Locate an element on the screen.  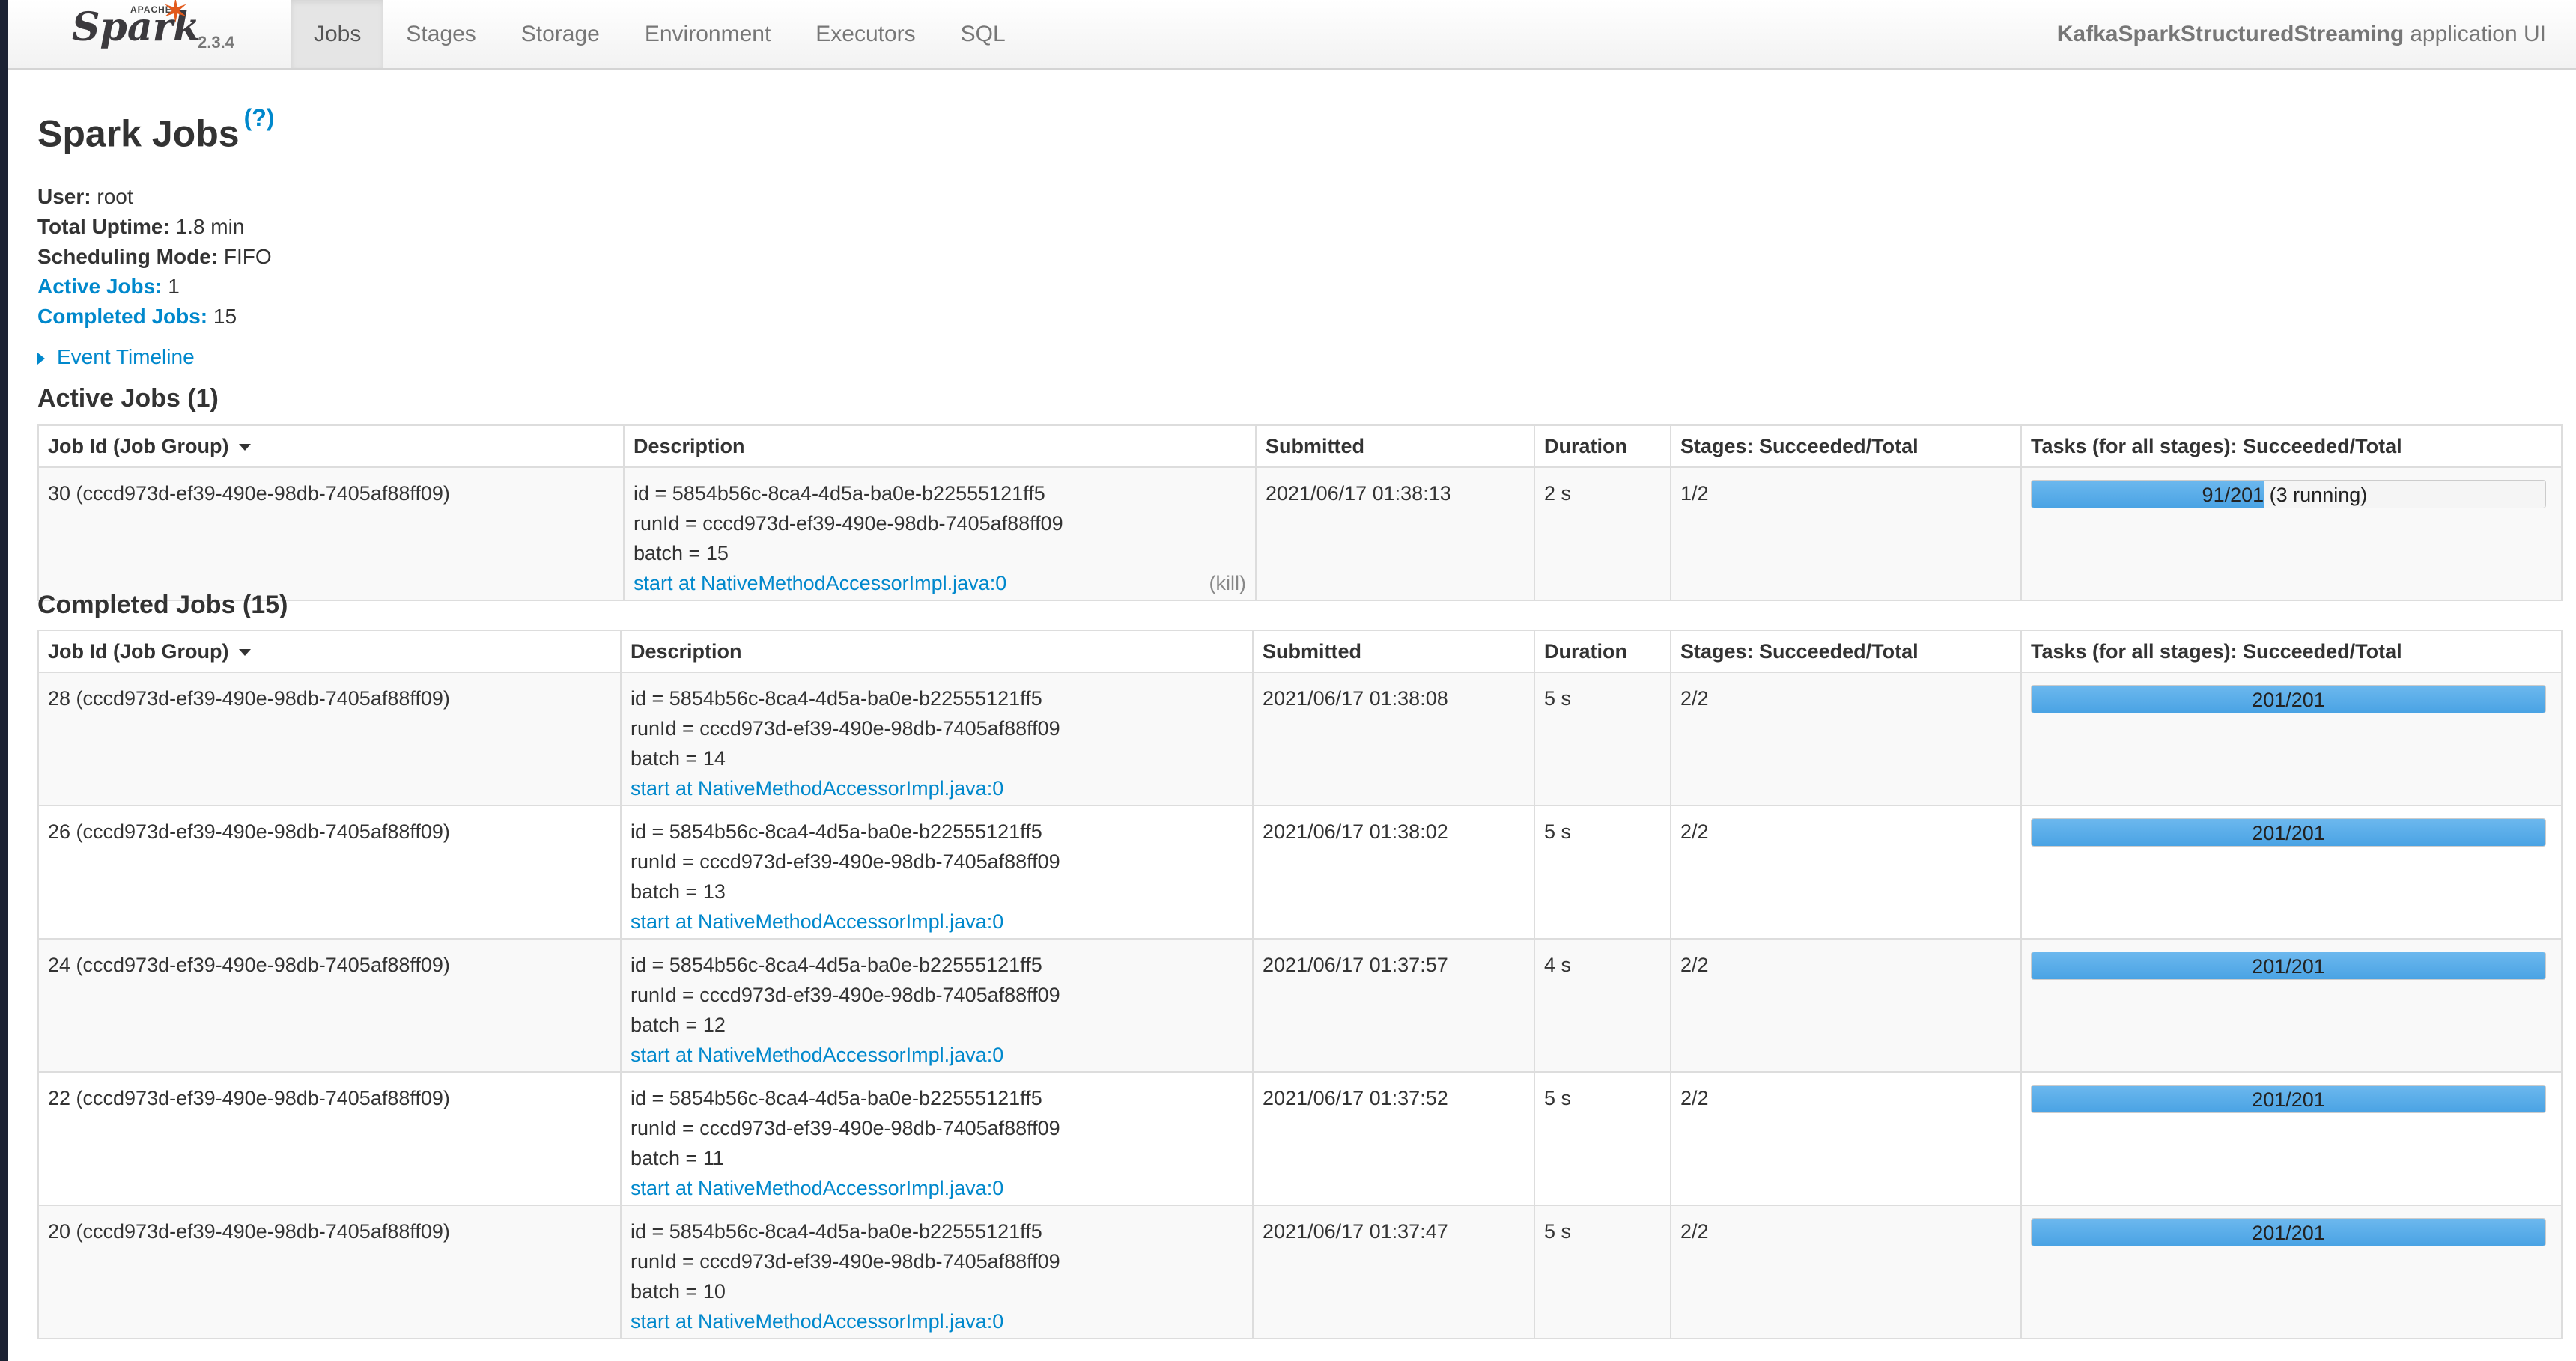
event-timeline-label: Event Timeline is located at coordinates (126, 357).